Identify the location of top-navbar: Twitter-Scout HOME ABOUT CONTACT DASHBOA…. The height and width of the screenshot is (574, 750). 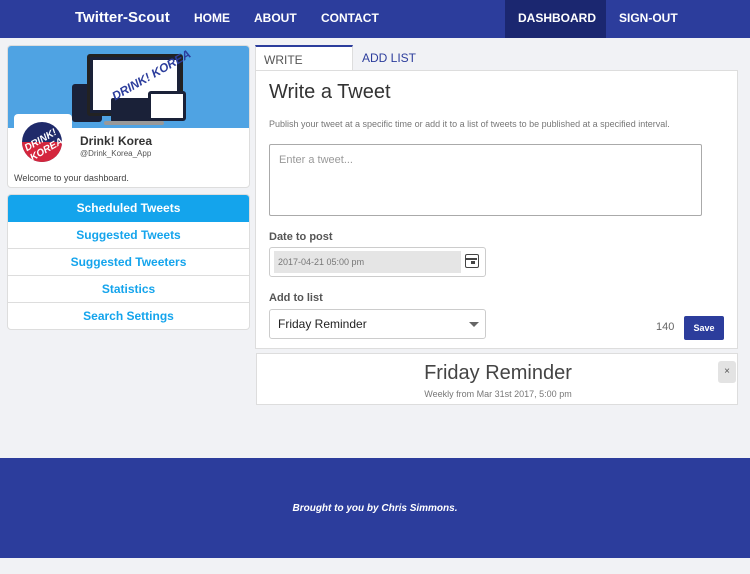
(375, 19).